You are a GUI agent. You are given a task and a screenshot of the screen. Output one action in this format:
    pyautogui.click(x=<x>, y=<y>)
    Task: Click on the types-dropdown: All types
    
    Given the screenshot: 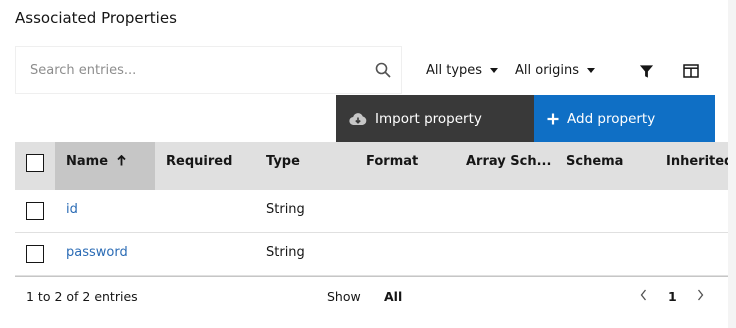 What is the action you would take?
    pyautogui.click(x=462, y=70)
    